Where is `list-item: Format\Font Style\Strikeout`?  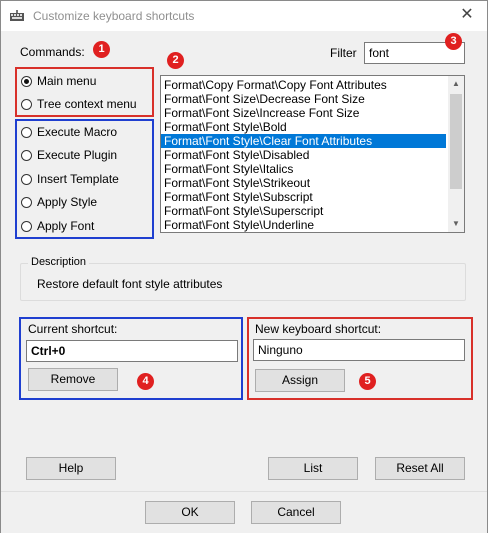
list-item: Format\Font Style\Strikeout is located at coordinates (303, 183).